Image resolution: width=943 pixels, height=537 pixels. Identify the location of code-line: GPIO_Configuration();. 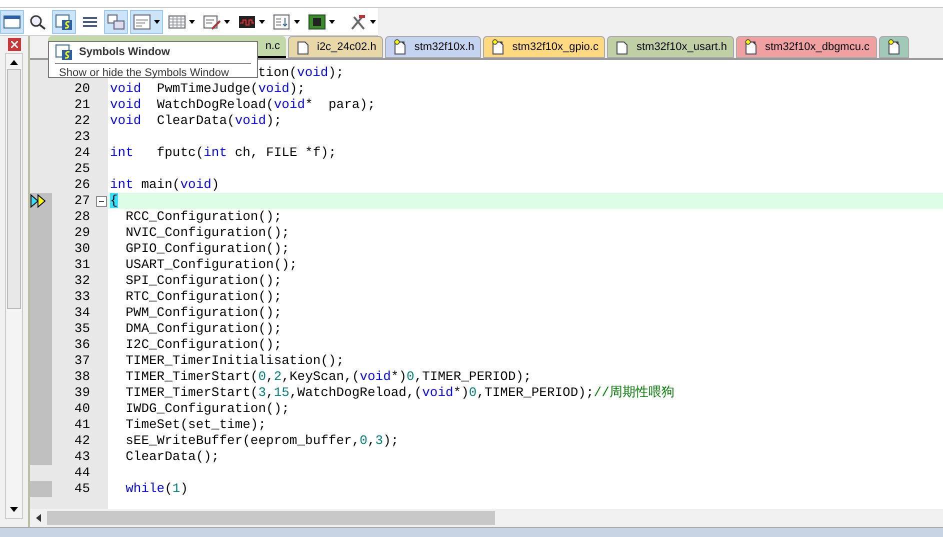
(207, 248).